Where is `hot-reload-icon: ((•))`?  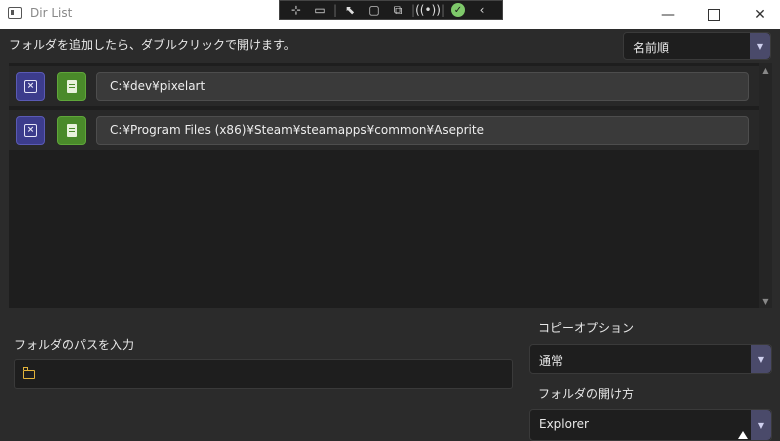 hot-reload-icon: ((•)) is located at coordinates (428, 10).